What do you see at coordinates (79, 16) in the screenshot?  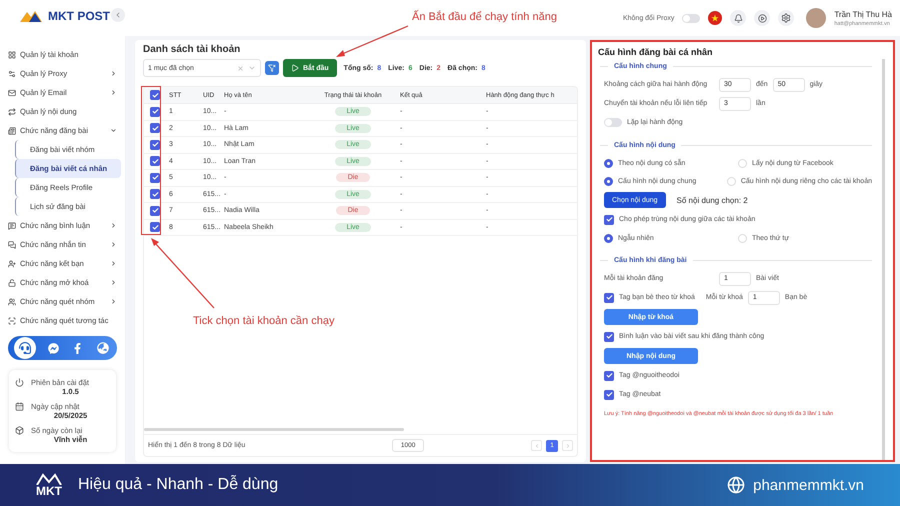 I see `brand-name: MKT POST` at bounding box center [79, 16].